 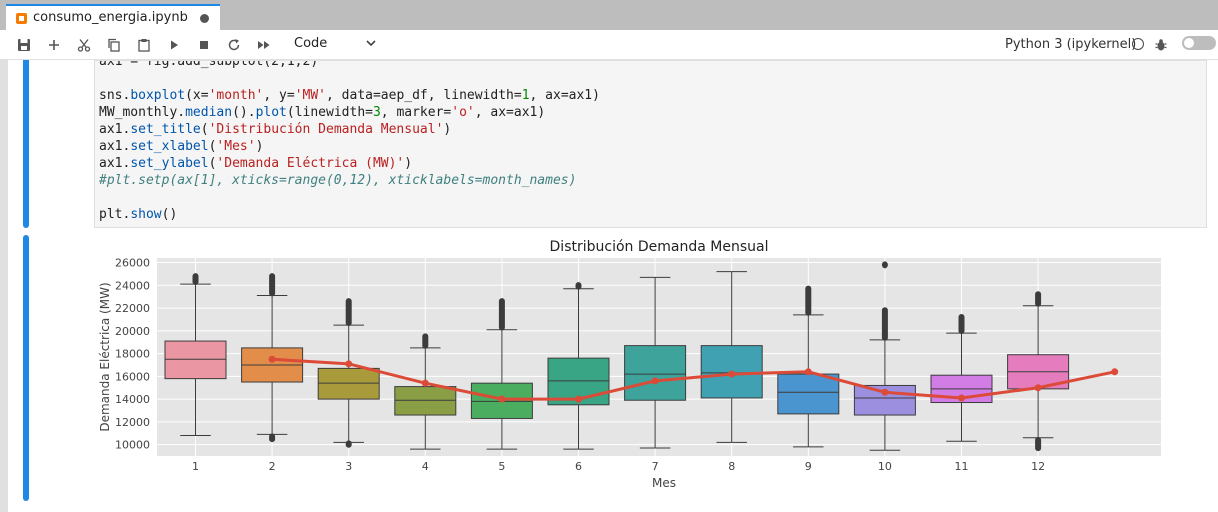 I want to click on x-tick-label: 2, so click(x=272, y=466).